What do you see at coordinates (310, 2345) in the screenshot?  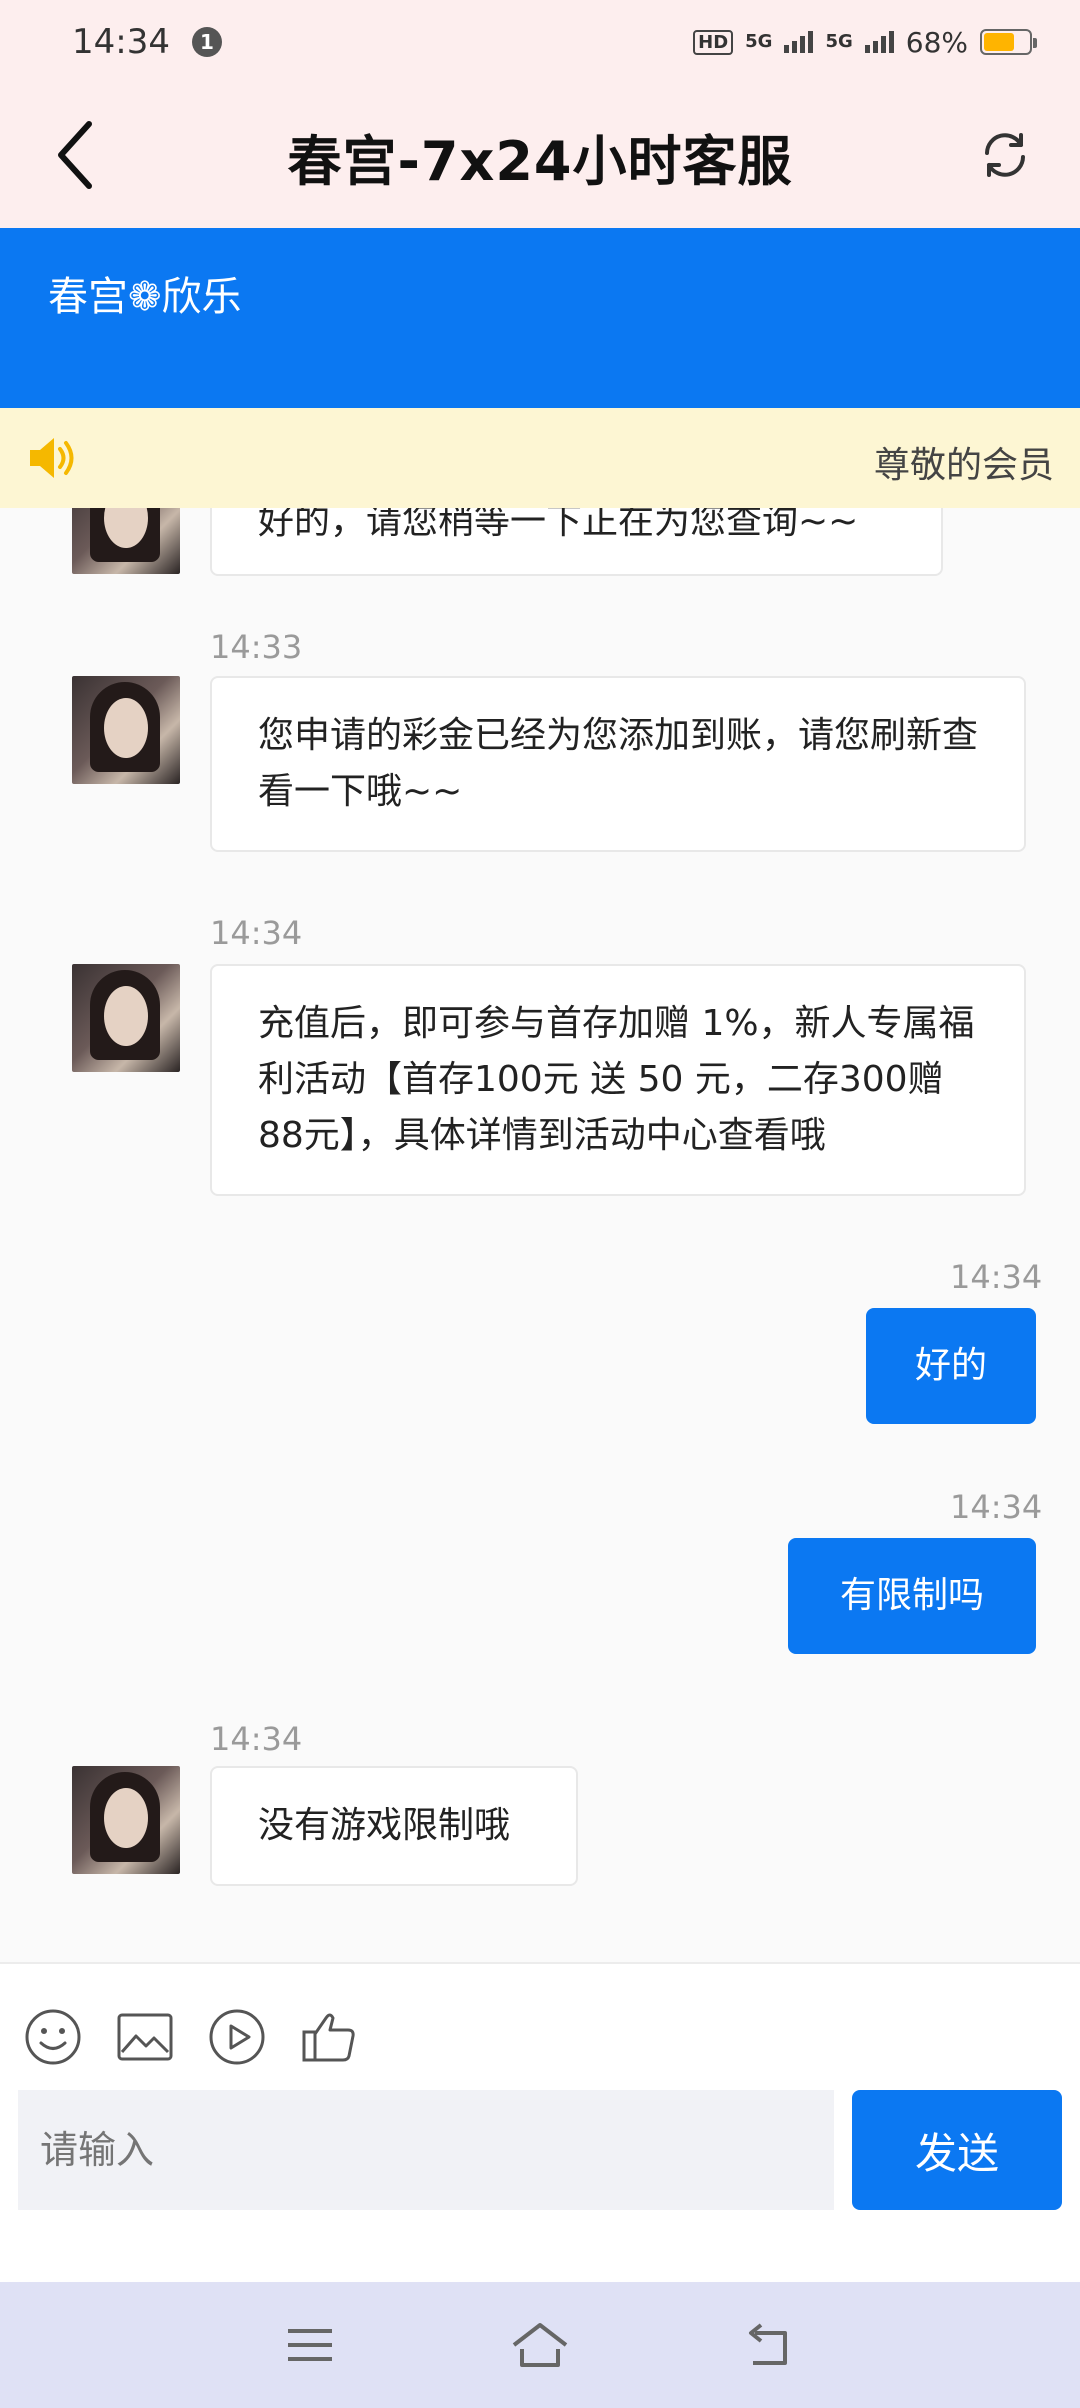 I see `menu-icon` at bounding box center [310, 2345].